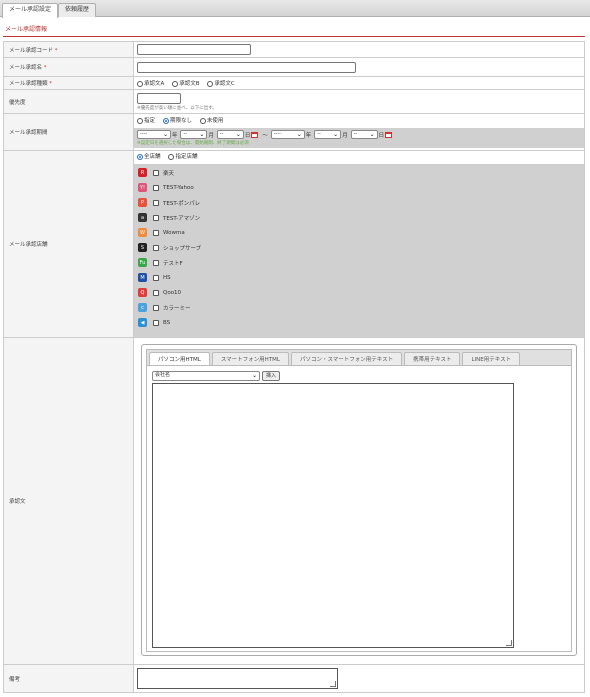 The image size is (590, 697). I want to click on shop-mode-all: 全店舗, so click(149, 157).